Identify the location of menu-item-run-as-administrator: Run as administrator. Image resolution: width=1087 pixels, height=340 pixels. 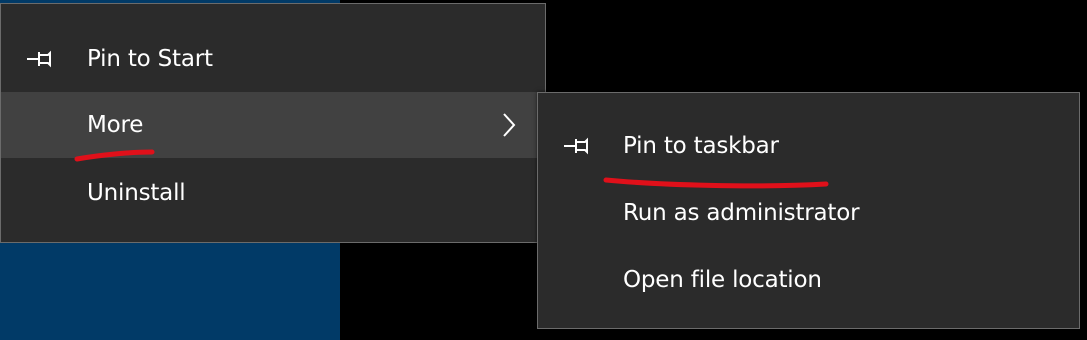
(808, 213).